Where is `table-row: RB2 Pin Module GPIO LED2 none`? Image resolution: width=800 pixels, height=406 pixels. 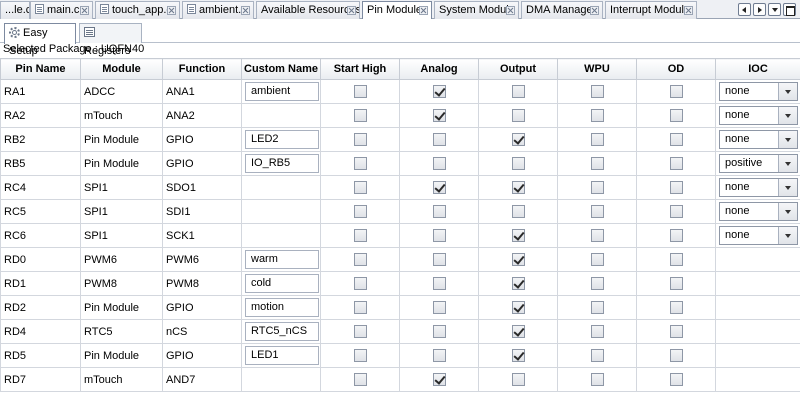
table-row: RB2 Pin Module GPIO LED2 none is located at coordinates (400, 139).